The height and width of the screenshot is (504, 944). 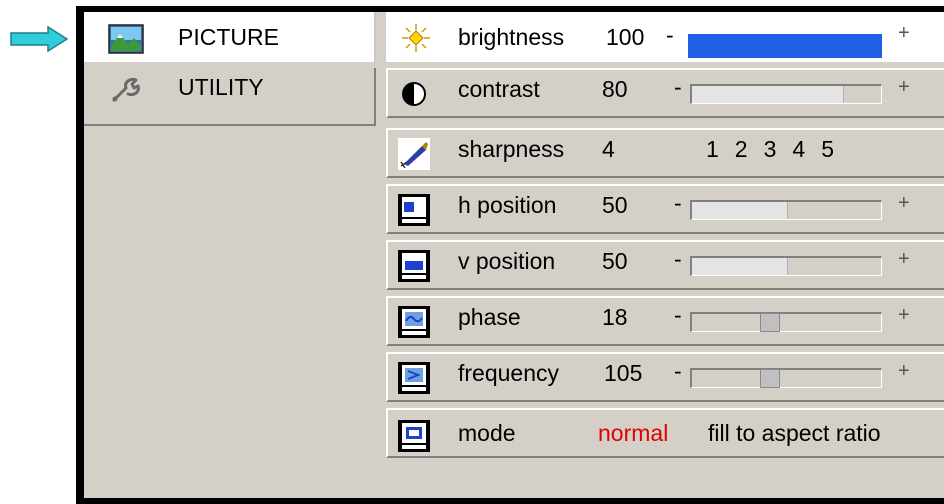 What do you see at coordinates (904, 87) in the screenshot?
I see `contrast-increase: +` at bounding box center [904, 87].